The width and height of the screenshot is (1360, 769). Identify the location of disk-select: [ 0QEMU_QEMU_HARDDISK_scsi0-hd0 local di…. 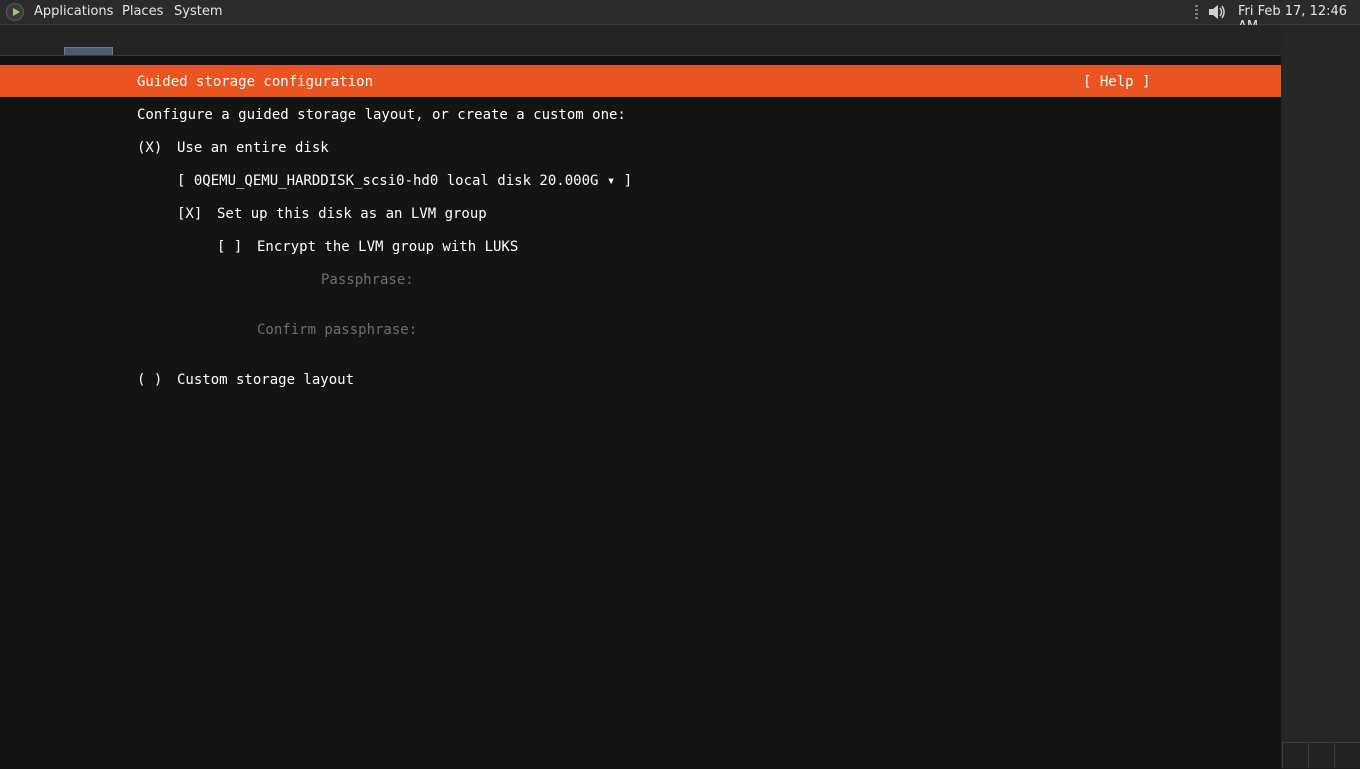
(404, 181).